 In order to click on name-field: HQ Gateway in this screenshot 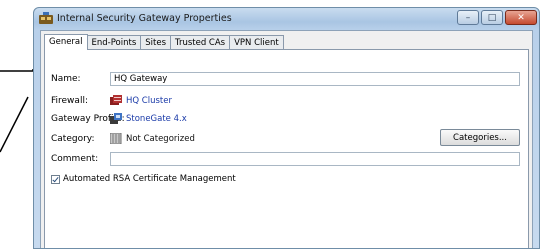, I will do `click(315, 79)`.